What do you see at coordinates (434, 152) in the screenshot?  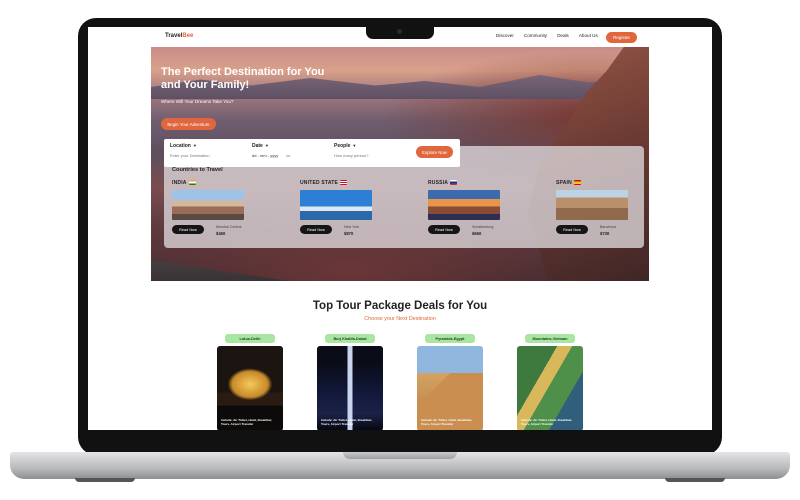 I see `explore-now-button: Explore Now` at bounding box center [434, 152].